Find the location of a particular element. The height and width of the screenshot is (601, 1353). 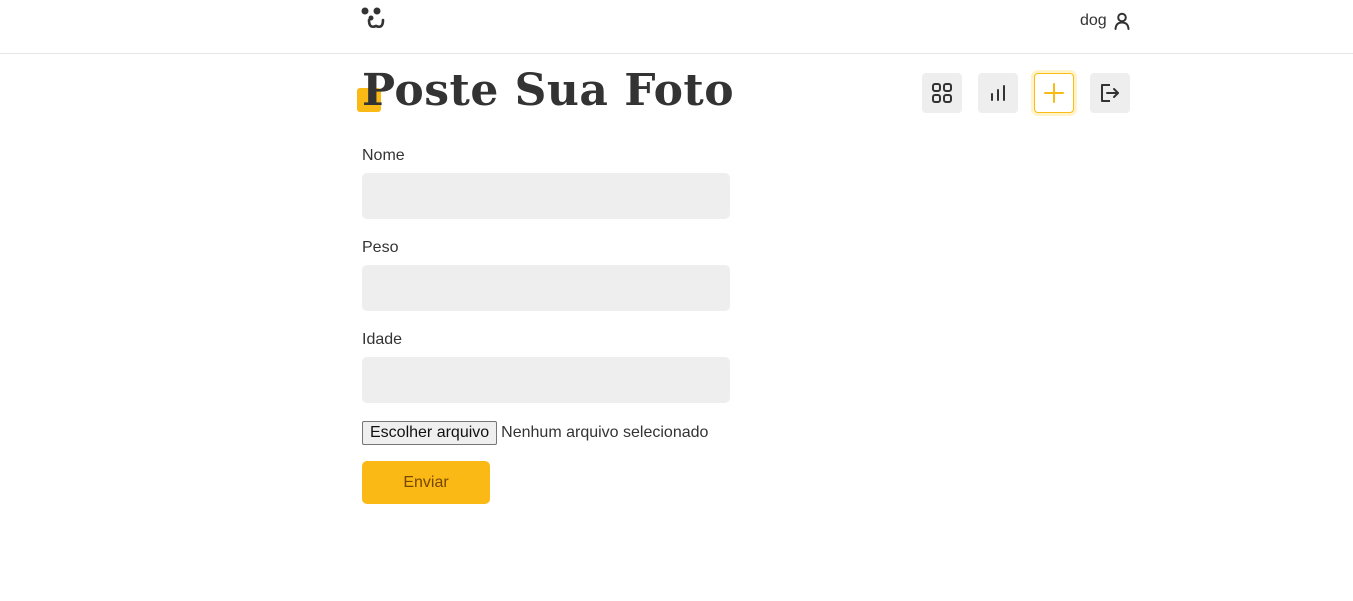

plus-icon is located at coordinates (1054, 93).